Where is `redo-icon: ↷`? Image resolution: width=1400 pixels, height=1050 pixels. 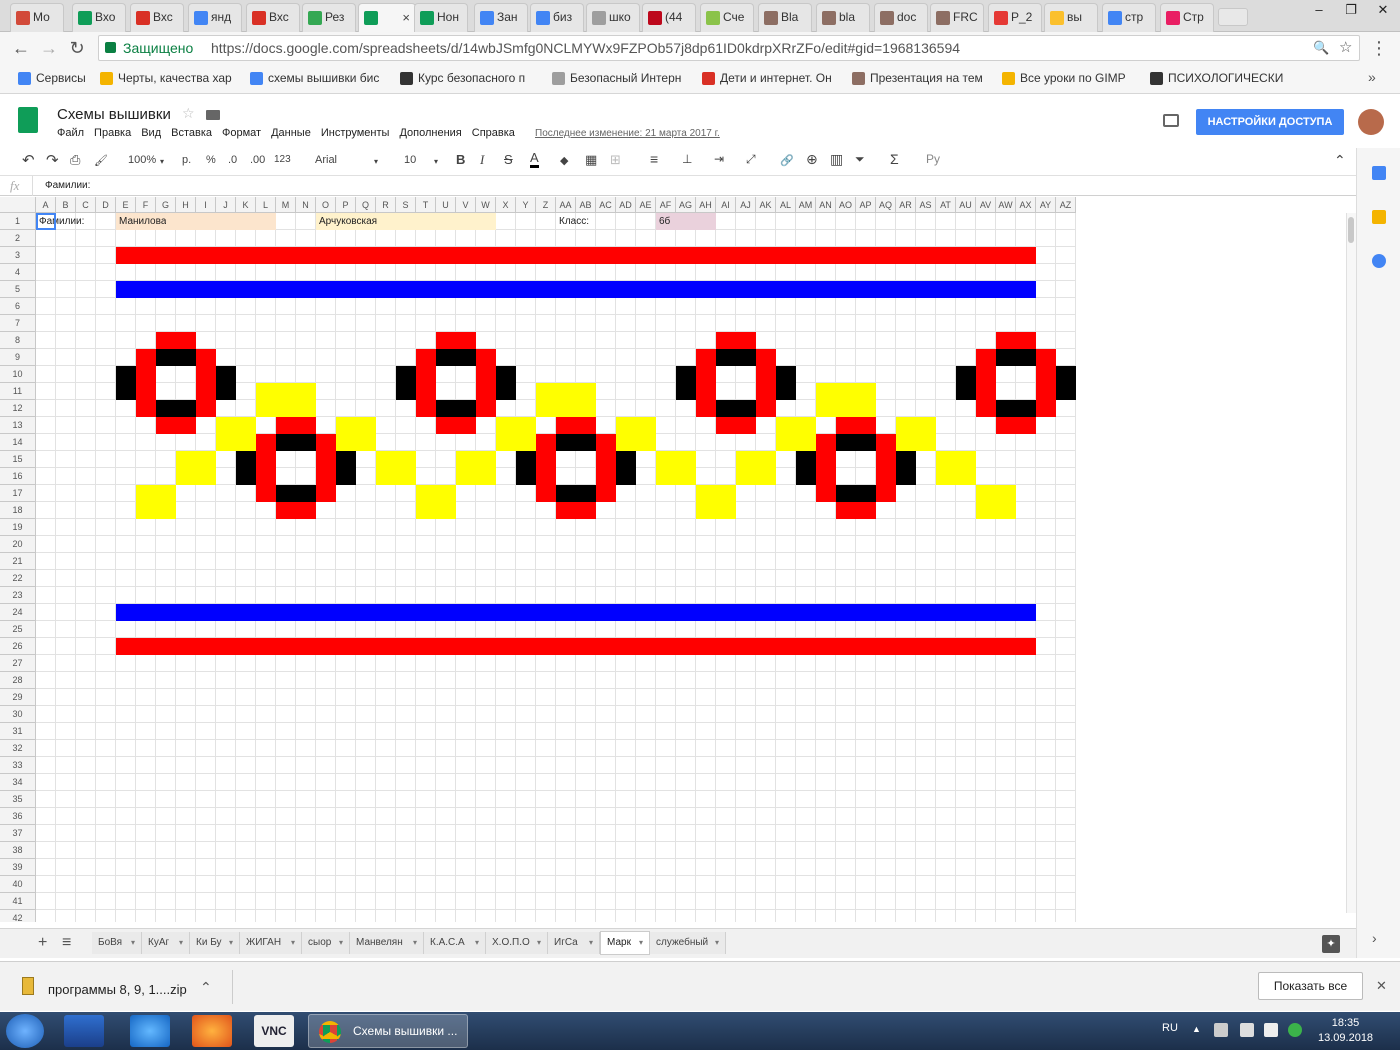 redo-icon: ↷ is located at coordinates (52, 160).